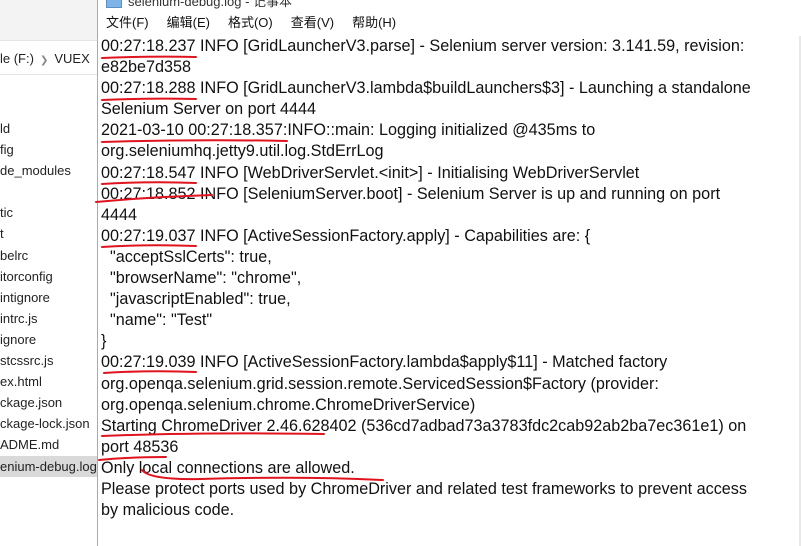 The height and width of the screenshot is (546, 801). Describe the element at coordinates (242, 151) in the screenshot. I see `text-line: org.seleniumhq.jetty9.util.log.StdErrLog` at that location.